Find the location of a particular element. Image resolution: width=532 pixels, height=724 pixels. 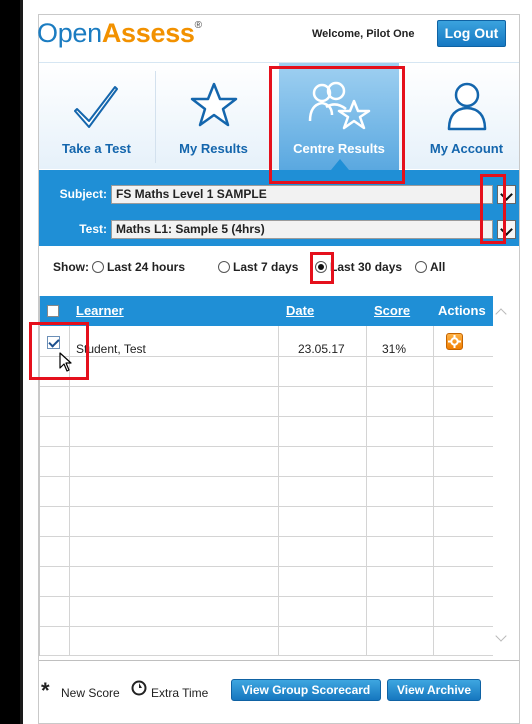

show-label: Show: is located at coordinates (71, 267).